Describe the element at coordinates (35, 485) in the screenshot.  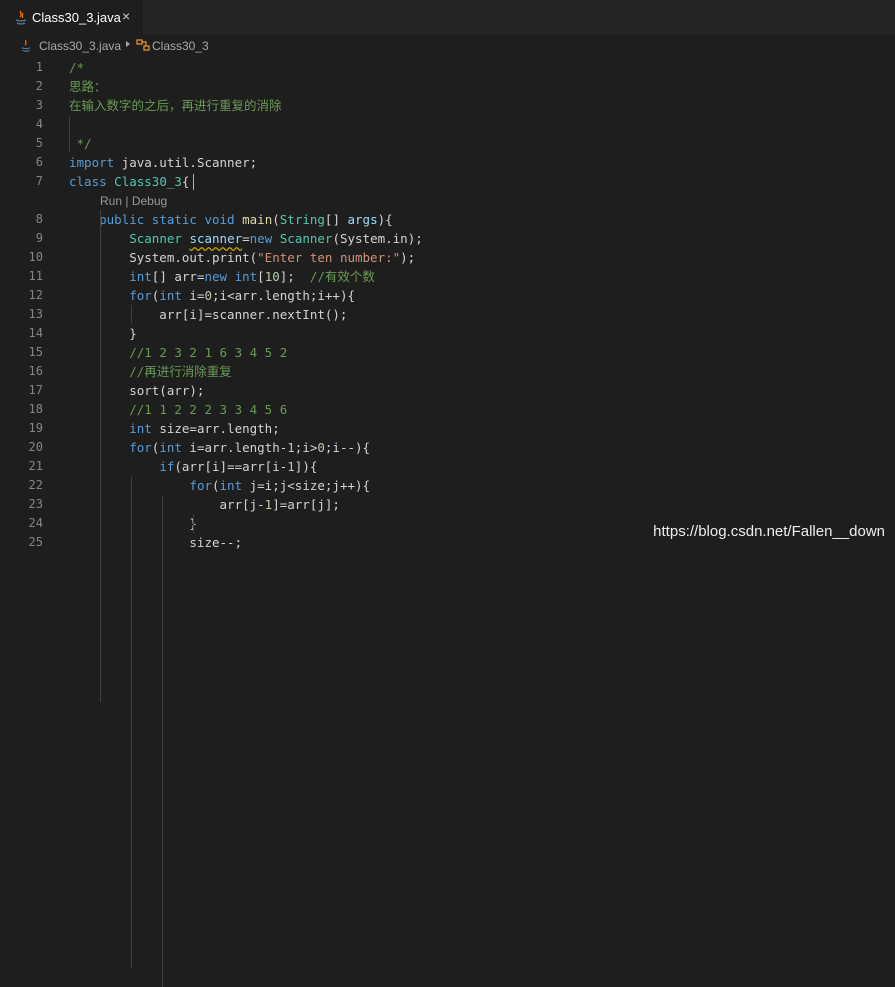
I see `line-number: 22` at that location.